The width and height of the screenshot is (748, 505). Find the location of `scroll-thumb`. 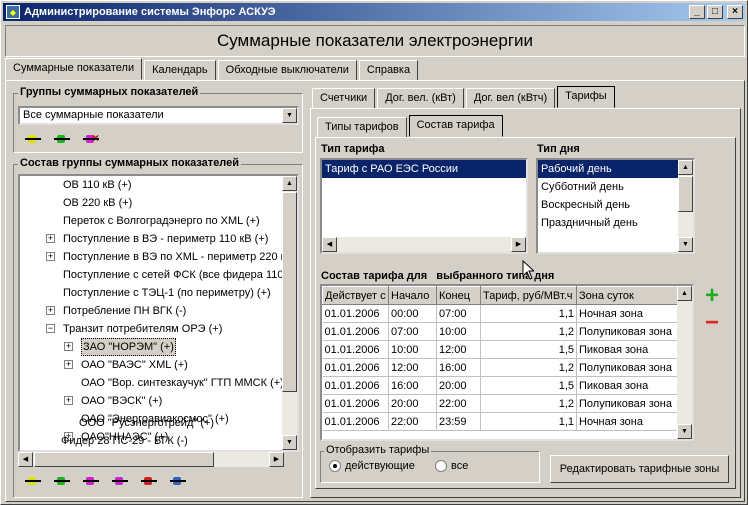

scroll-thumb is located at coordinates (685, 194).